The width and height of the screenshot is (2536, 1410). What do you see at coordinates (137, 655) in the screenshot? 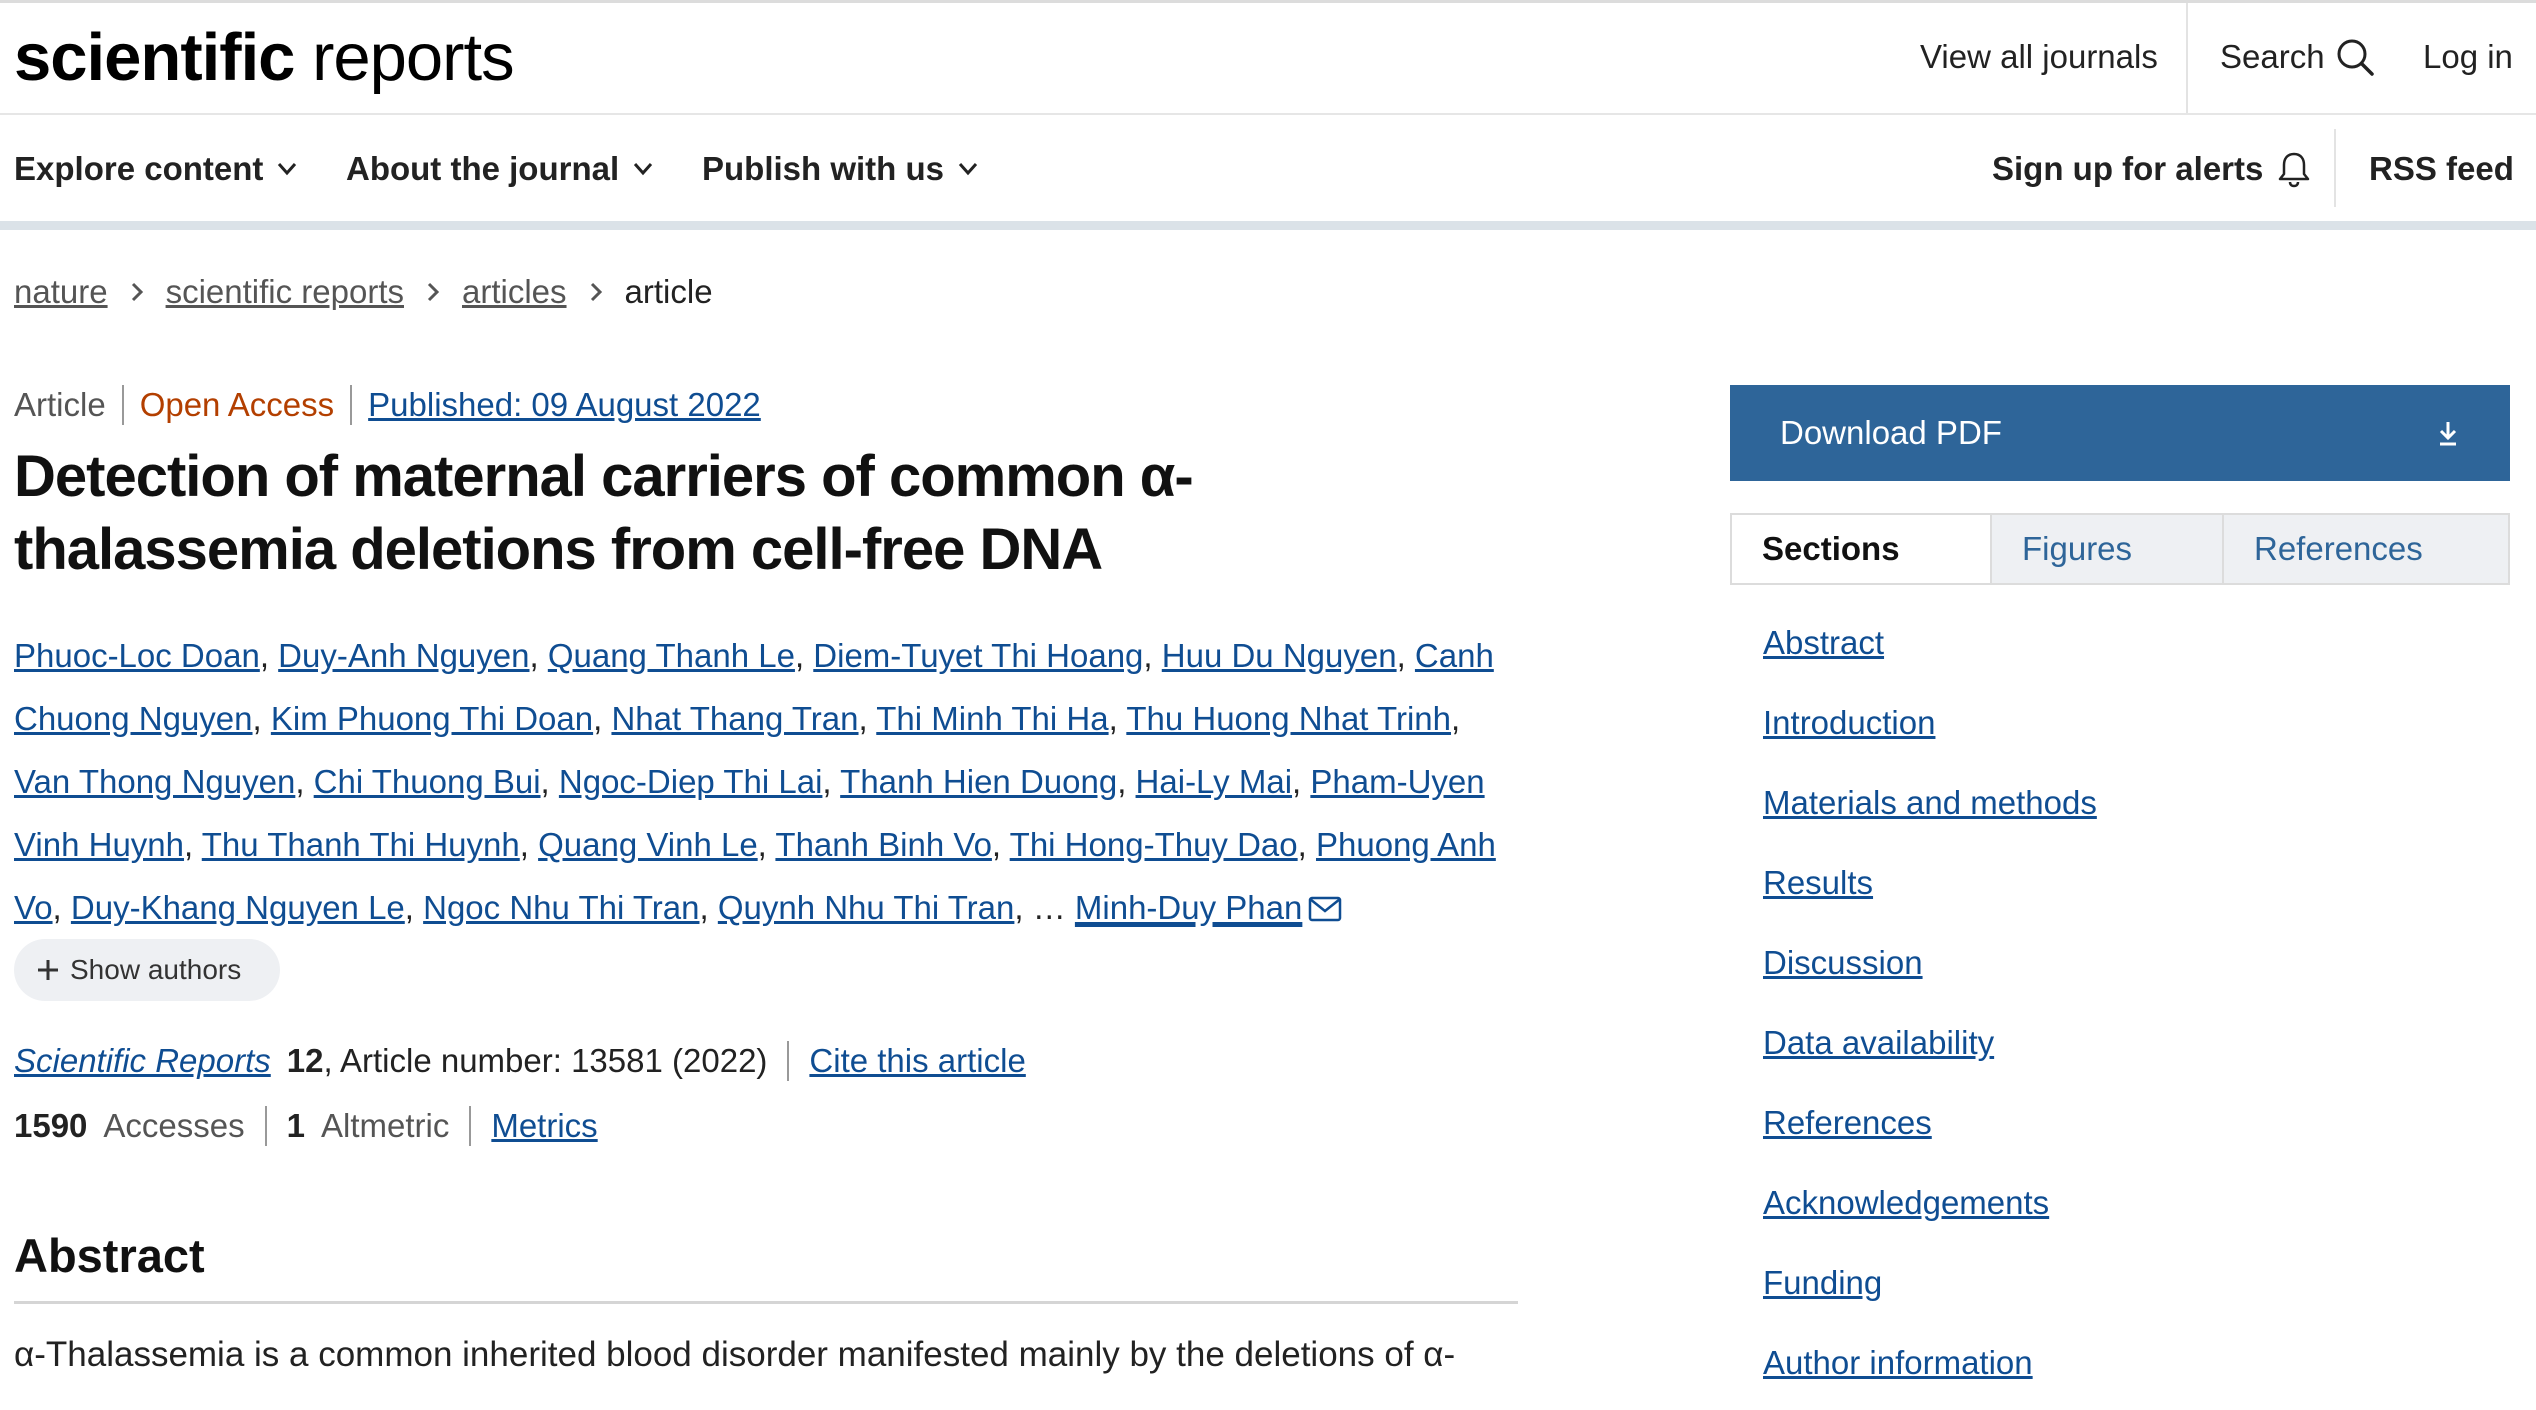
I see `author-link: Phuoc-Loc Doan` at bounding box center [137, 655].